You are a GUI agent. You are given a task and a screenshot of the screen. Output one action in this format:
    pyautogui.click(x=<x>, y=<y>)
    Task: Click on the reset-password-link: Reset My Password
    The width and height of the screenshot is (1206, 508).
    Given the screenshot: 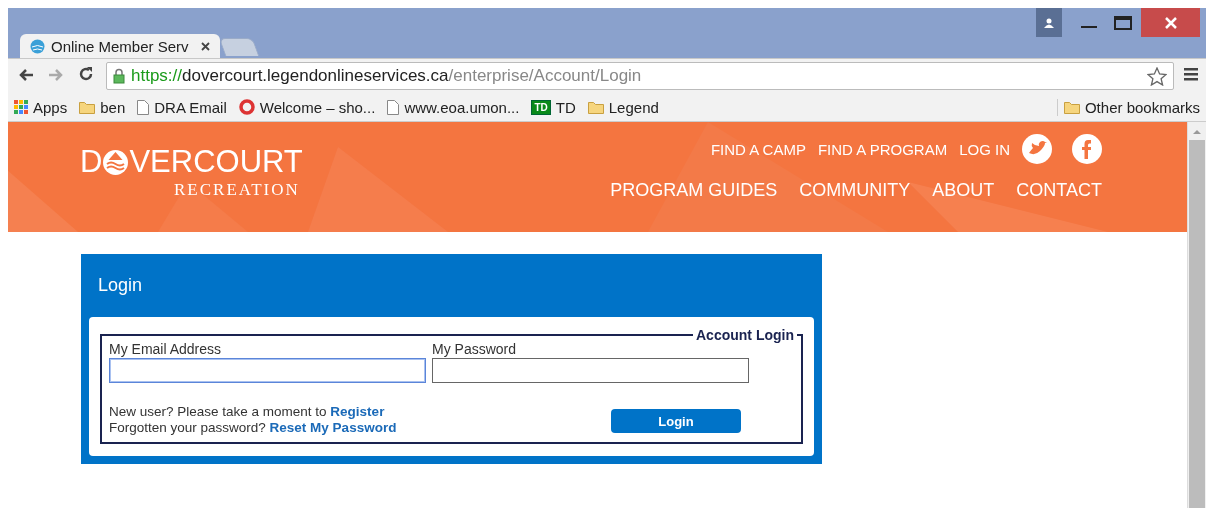 What is the action you would take?
    pyautogui.click(x=333, y=427)
    